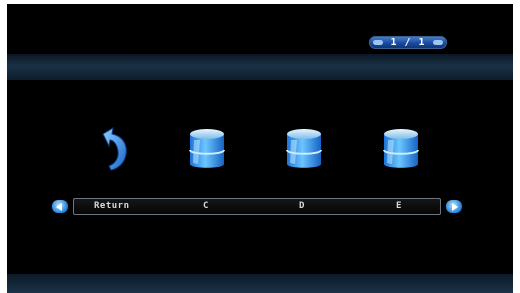 The image size is (520, 293). Describe the element at coordinates (260, 67) in the screenshot. I see `header-band` at that location.